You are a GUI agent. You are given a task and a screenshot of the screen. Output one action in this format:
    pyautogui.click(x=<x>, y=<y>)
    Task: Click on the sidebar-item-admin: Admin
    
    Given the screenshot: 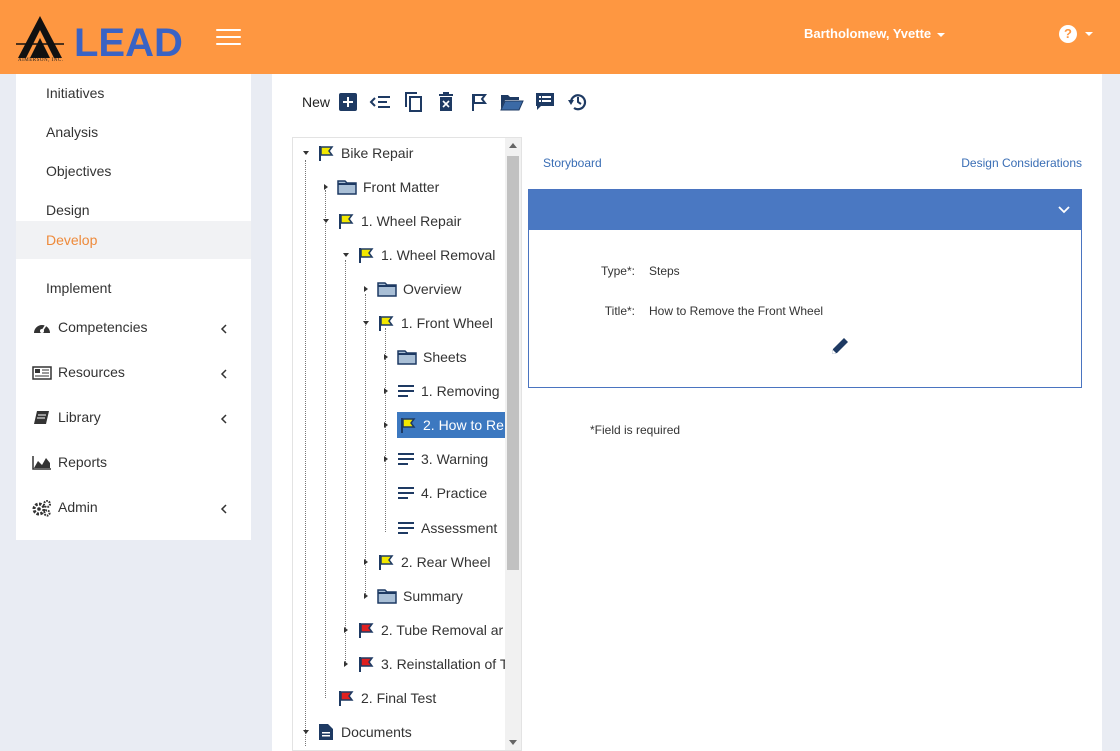 What is the action you would take?
    pyautogui.click(x=133, y=509)
    